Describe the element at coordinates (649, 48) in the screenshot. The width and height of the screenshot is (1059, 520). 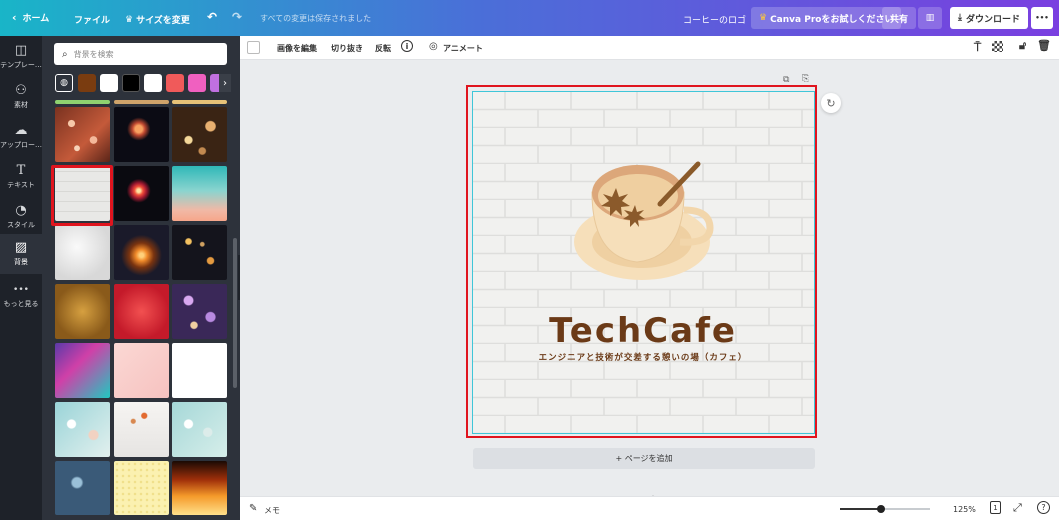
I see `context-toolbar: 画像を編集 切り抜き 反転 i ◎ アニメート ⍑ 🔓︎ 🗑︎` at that location.